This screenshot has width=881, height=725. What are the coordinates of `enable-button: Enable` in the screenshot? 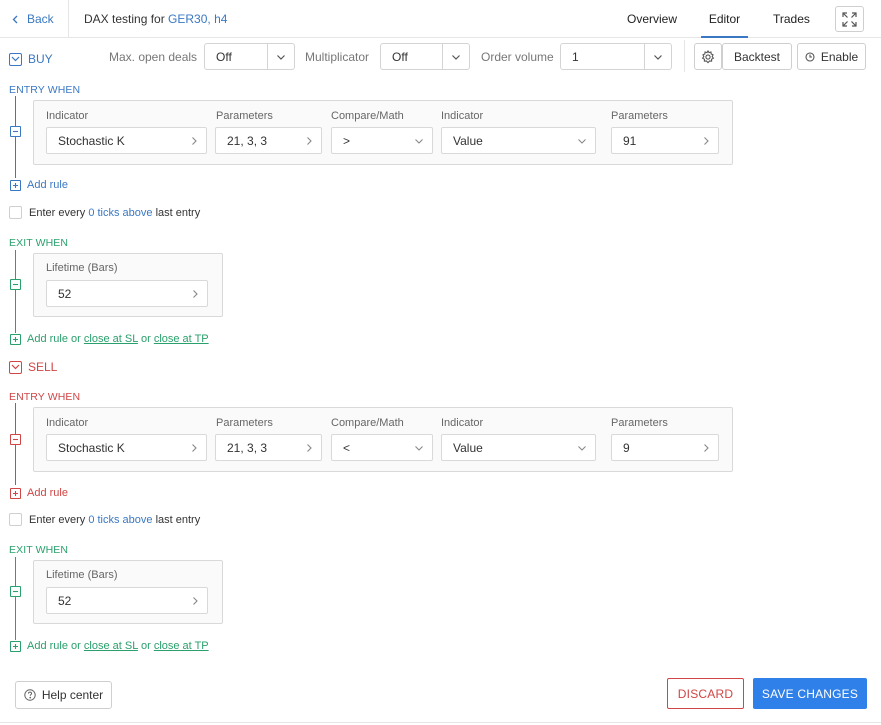 It's located at (831, 56).